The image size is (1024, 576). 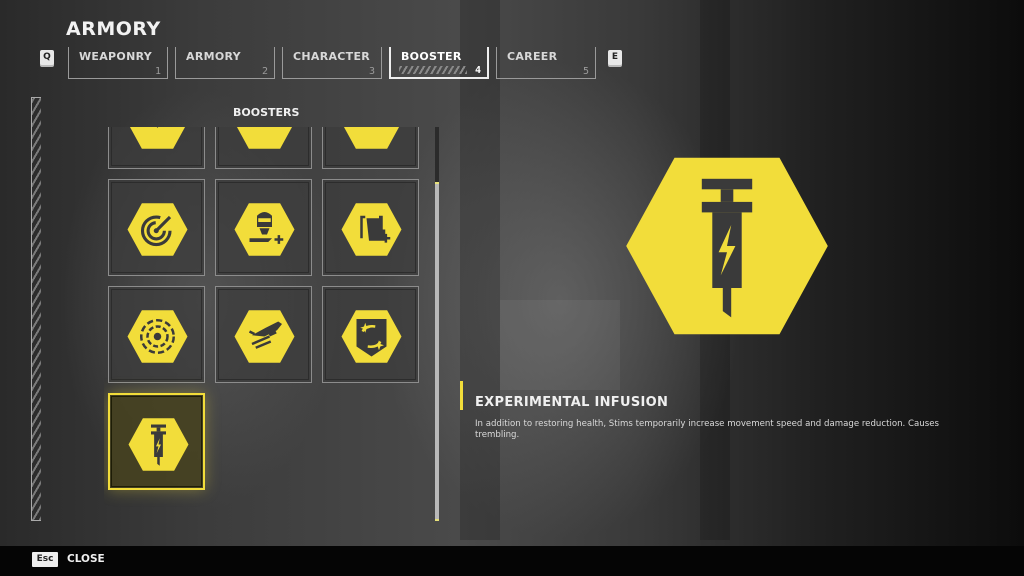 What do you see at coordinates (213, 56) in the screenshot?
I see `tab-label: ARMORY` at bounding box center [213, 56].